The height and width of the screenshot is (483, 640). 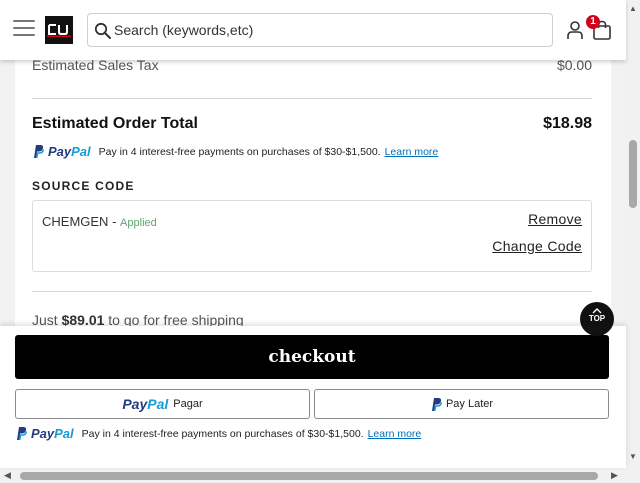 I want to click on menu-icon, so click(x=24, y=29).